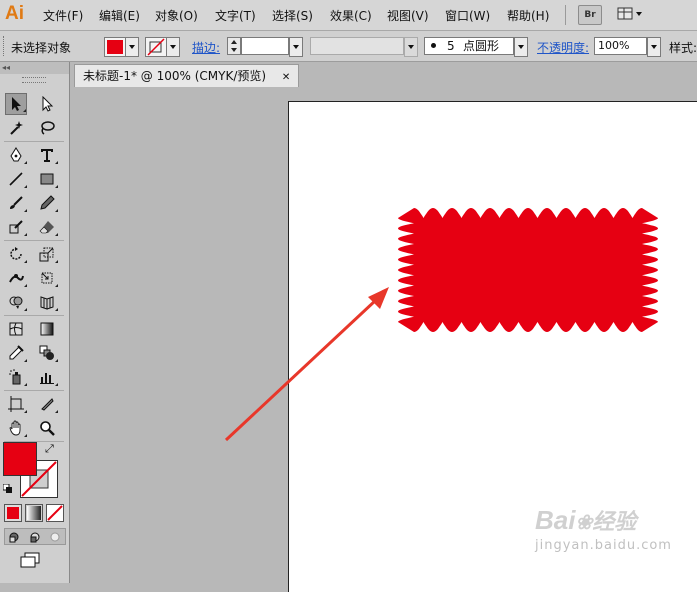 The width and height of the screenshot is (697, 592). I want to click on gradient-mode-button, so click(34, 513).